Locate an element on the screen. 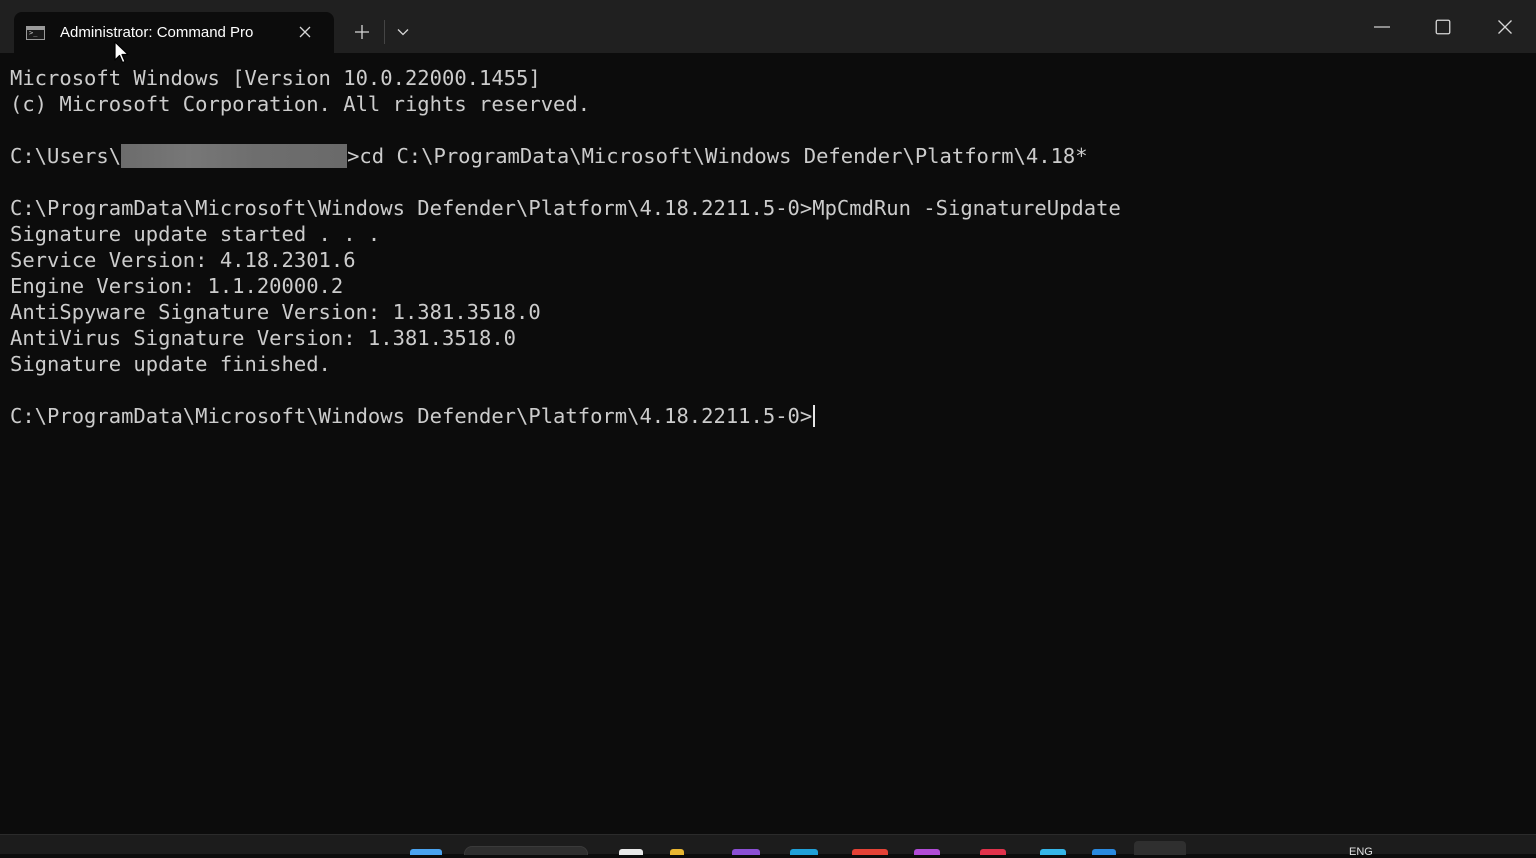 The width and height of the screenshot is (1536, 858). edge-icon is located at coordinates (804, 852).